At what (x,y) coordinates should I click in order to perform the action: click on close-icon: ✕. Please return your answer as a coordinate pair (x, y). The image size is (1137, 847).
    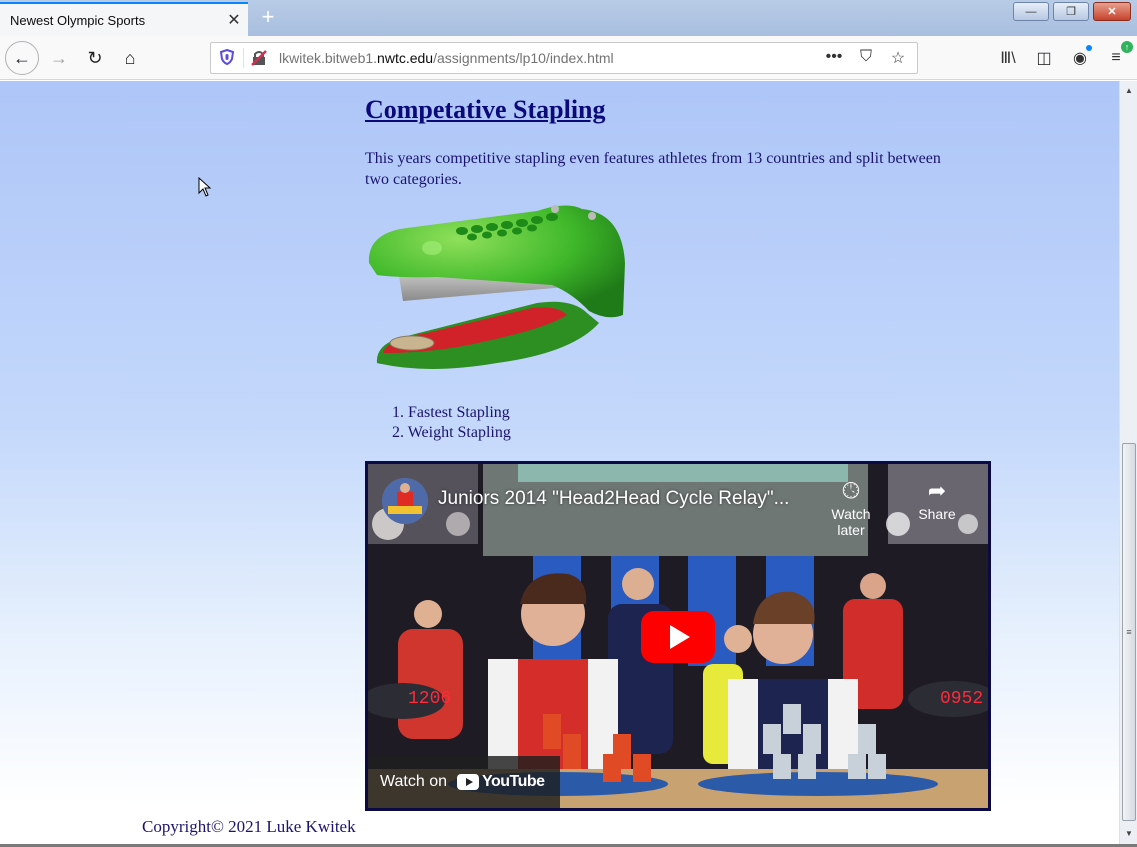
    Looking at the image, I should click on (234, 20).